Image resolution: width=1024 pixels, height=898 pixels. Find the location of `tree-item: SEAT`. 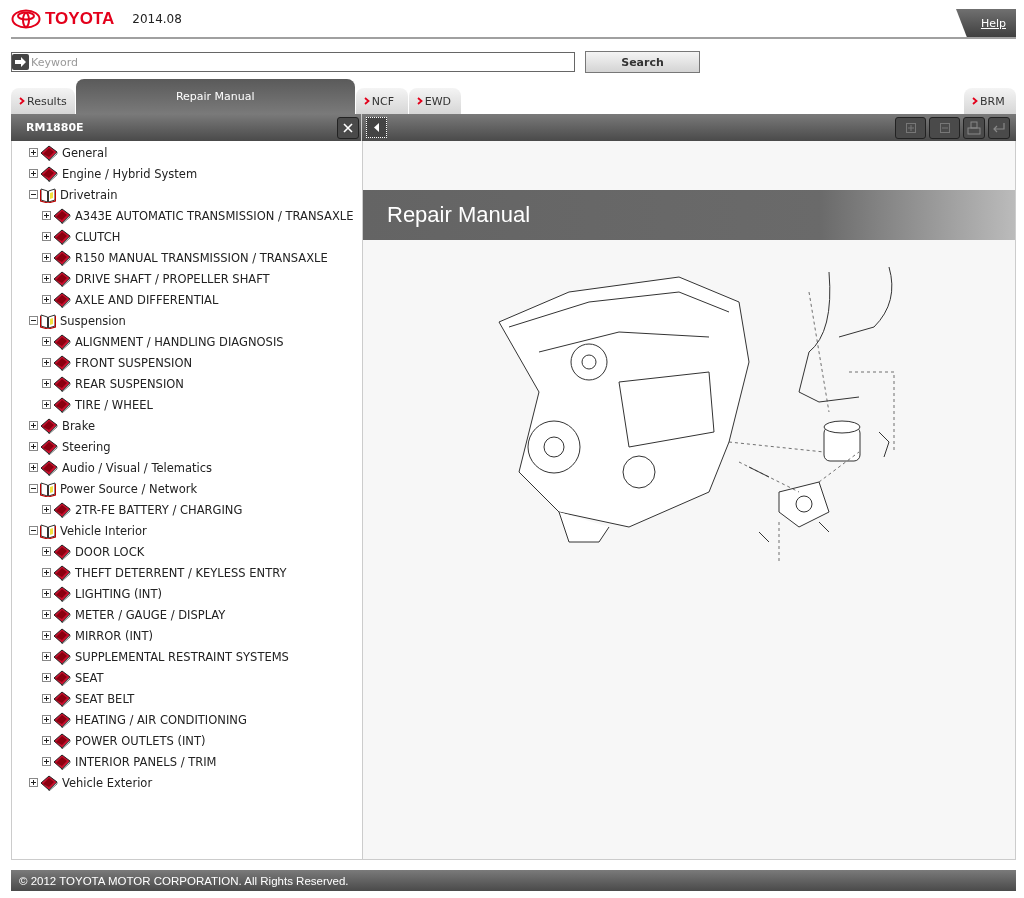

tree-item: SEAT is located at coordinates (89, 677).